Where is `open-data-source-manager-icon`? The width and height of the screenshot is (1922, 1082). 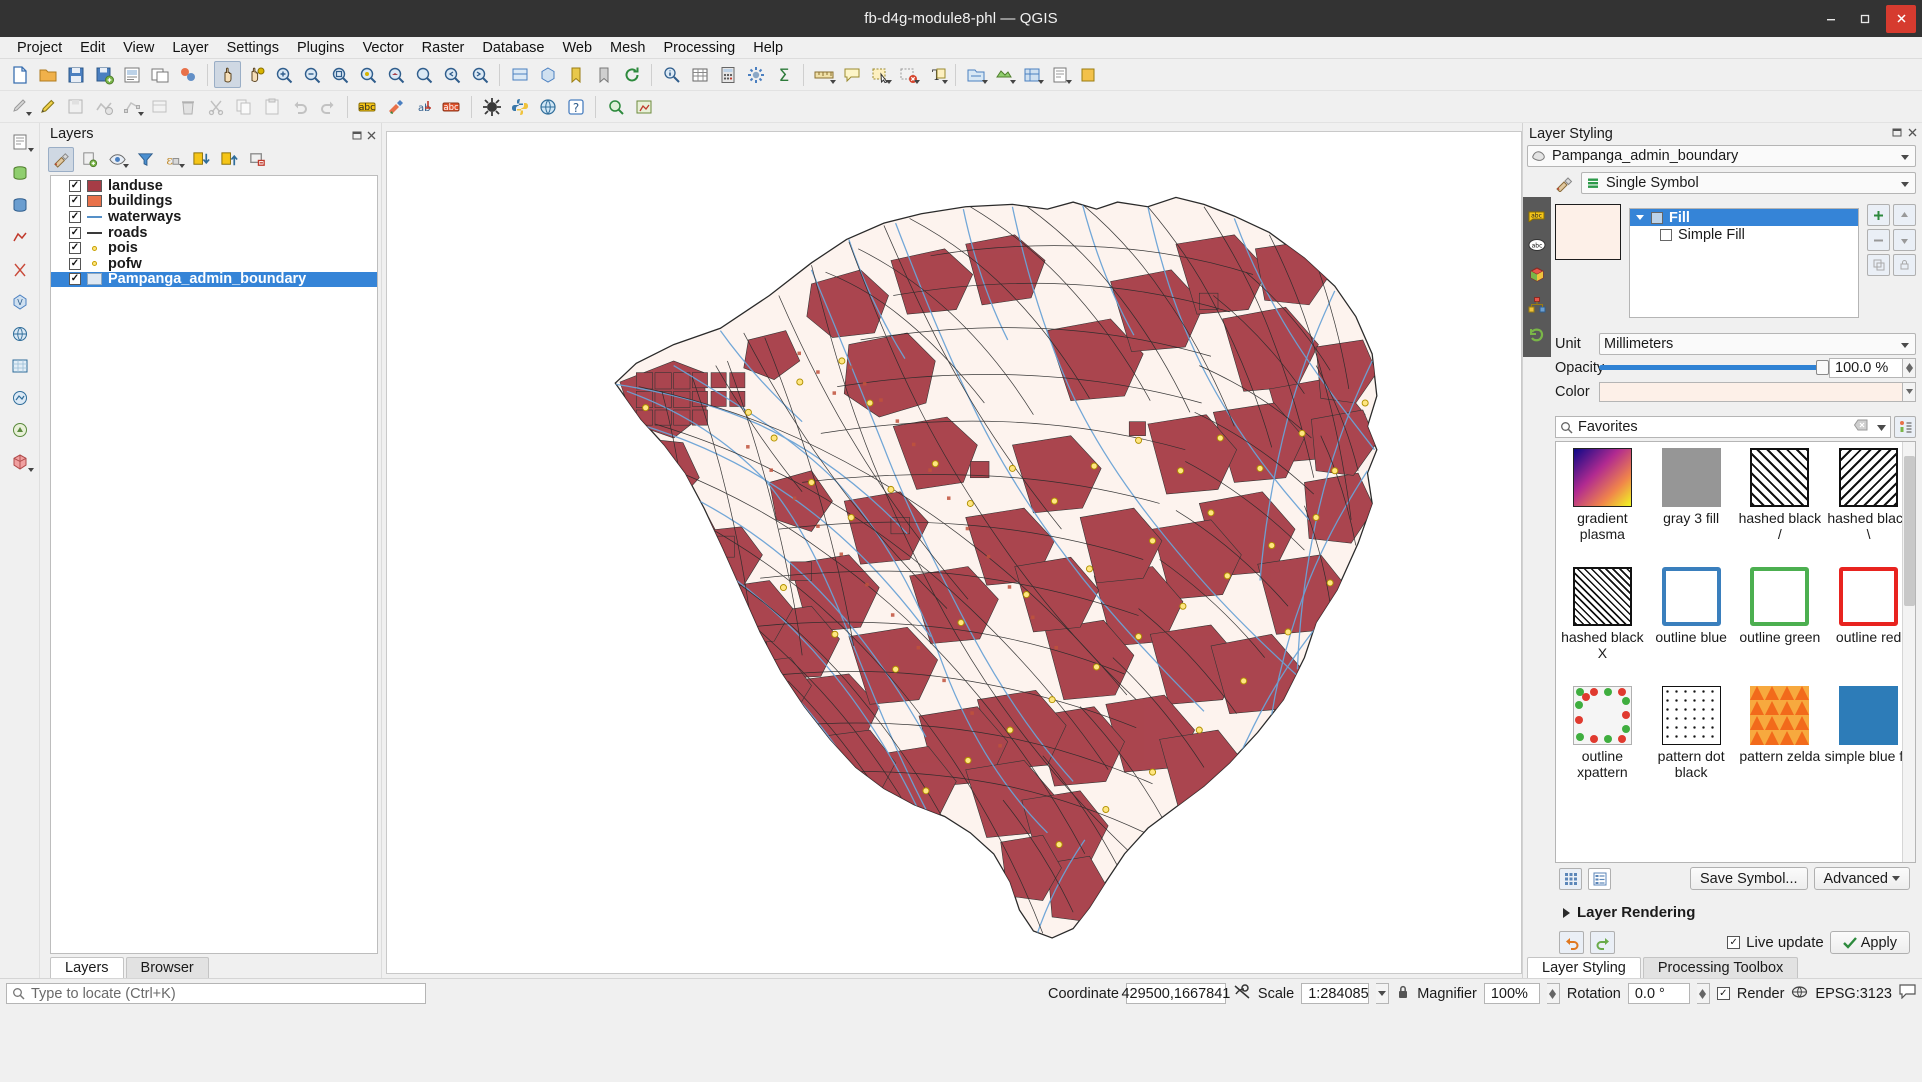 open-data-source-manager-icon is located at coordinates (975, 74).